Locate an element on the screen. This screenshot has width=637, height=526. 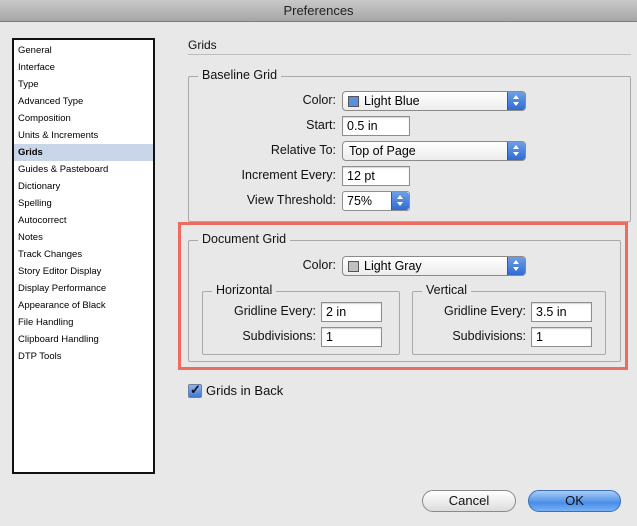
window-title-bar: Preferences is located at coordinates (318, 11).